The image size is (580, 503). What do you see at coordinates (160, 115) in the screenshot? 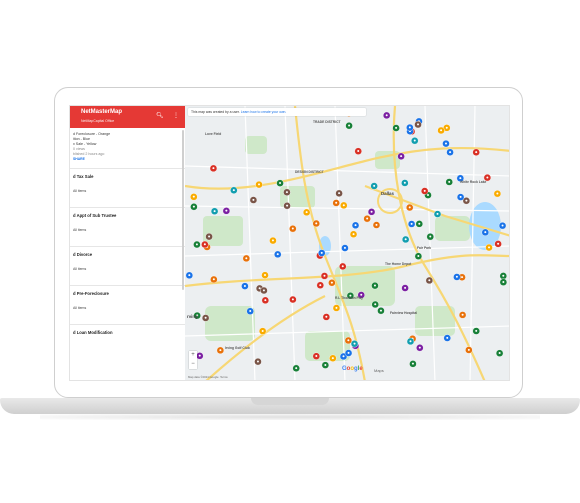
I see `search-icon: 🔍︎` at bounding box center [160, 115].